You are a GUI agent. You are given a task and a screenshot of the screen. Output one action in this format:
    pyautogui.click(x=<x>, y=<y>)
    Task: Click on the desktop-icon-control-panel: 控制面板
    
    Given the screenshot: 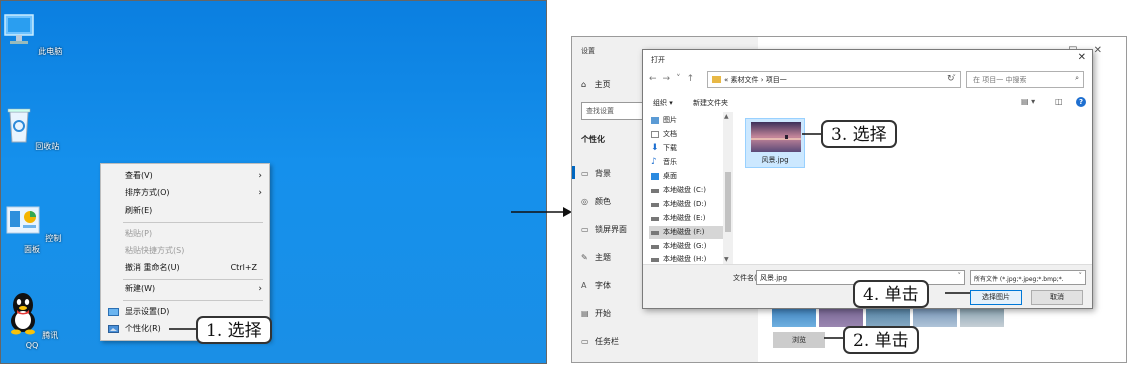 What is the action you would take?
    pyautogui.click(x=32, y=229)
    